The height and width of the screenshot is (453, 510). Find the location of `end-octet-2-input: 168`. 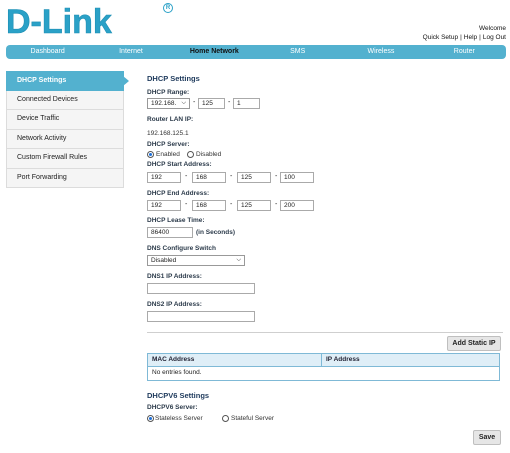

end-octet-2-input: 168 is located at coordinates (209, 205).